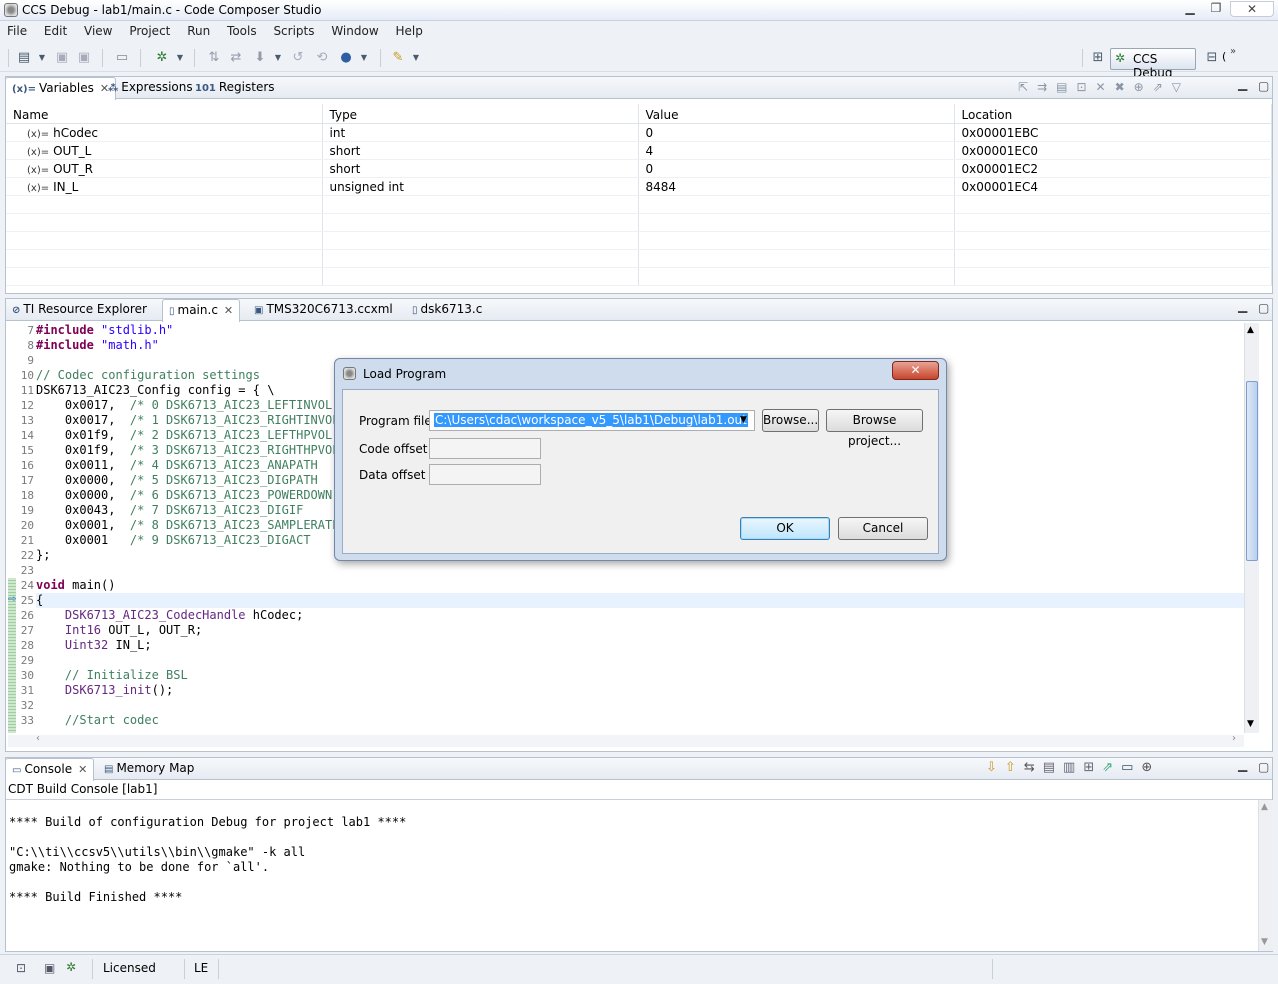 The height and width of the screenshot is (984, 1278). What do you see at coordinates (71, 967) in the screenshot?
I see `debug-status-icon: ✲` at bounding box center [71, 967].